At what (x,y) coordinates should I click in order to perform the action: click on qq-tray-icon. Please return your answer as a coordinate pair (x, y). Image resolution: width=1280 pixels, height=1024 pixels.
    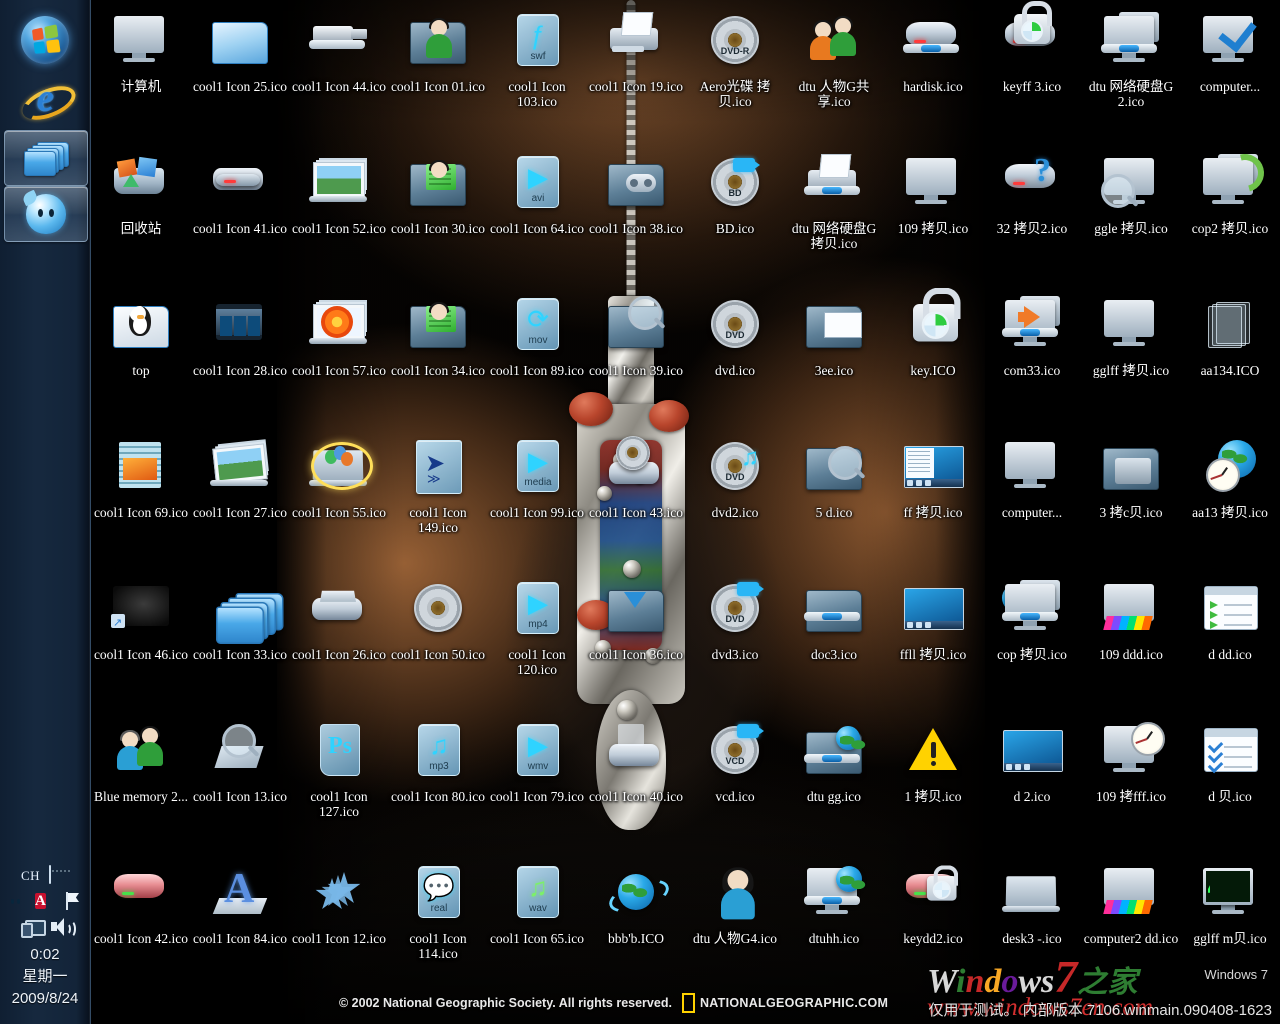
    Looking at the image, I should click on (16, 902).